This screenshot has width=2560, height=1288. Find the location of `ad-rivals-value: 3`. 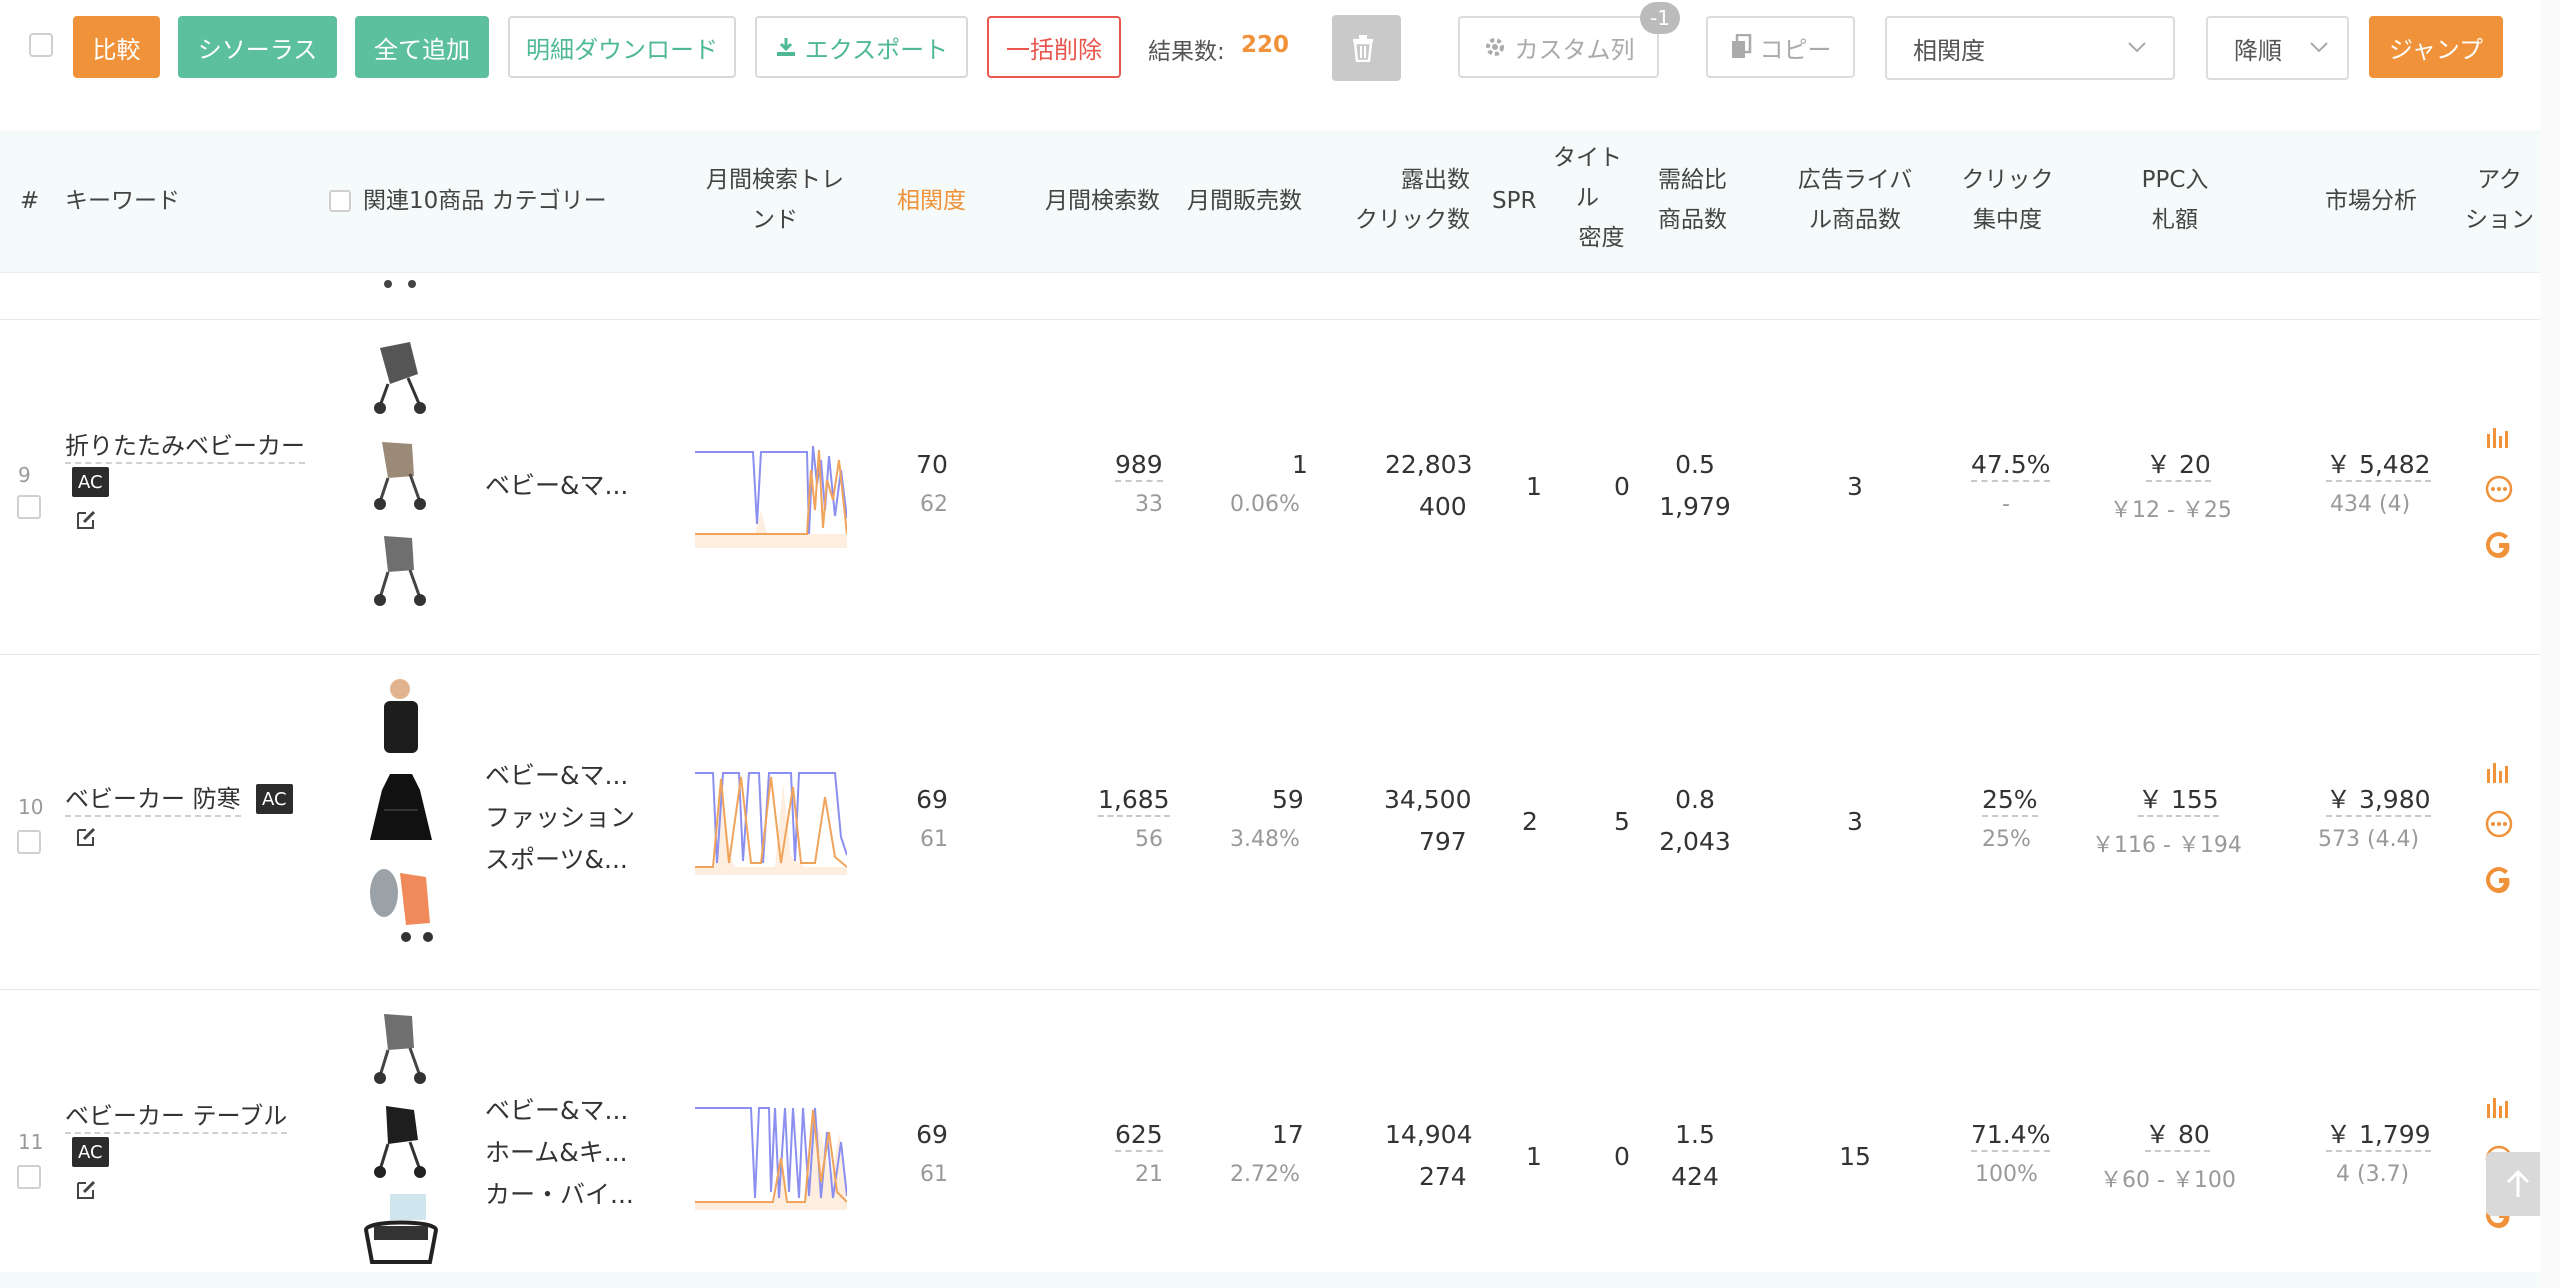

ad-rivals-value: 3 is located at coordinates (1855, 486).